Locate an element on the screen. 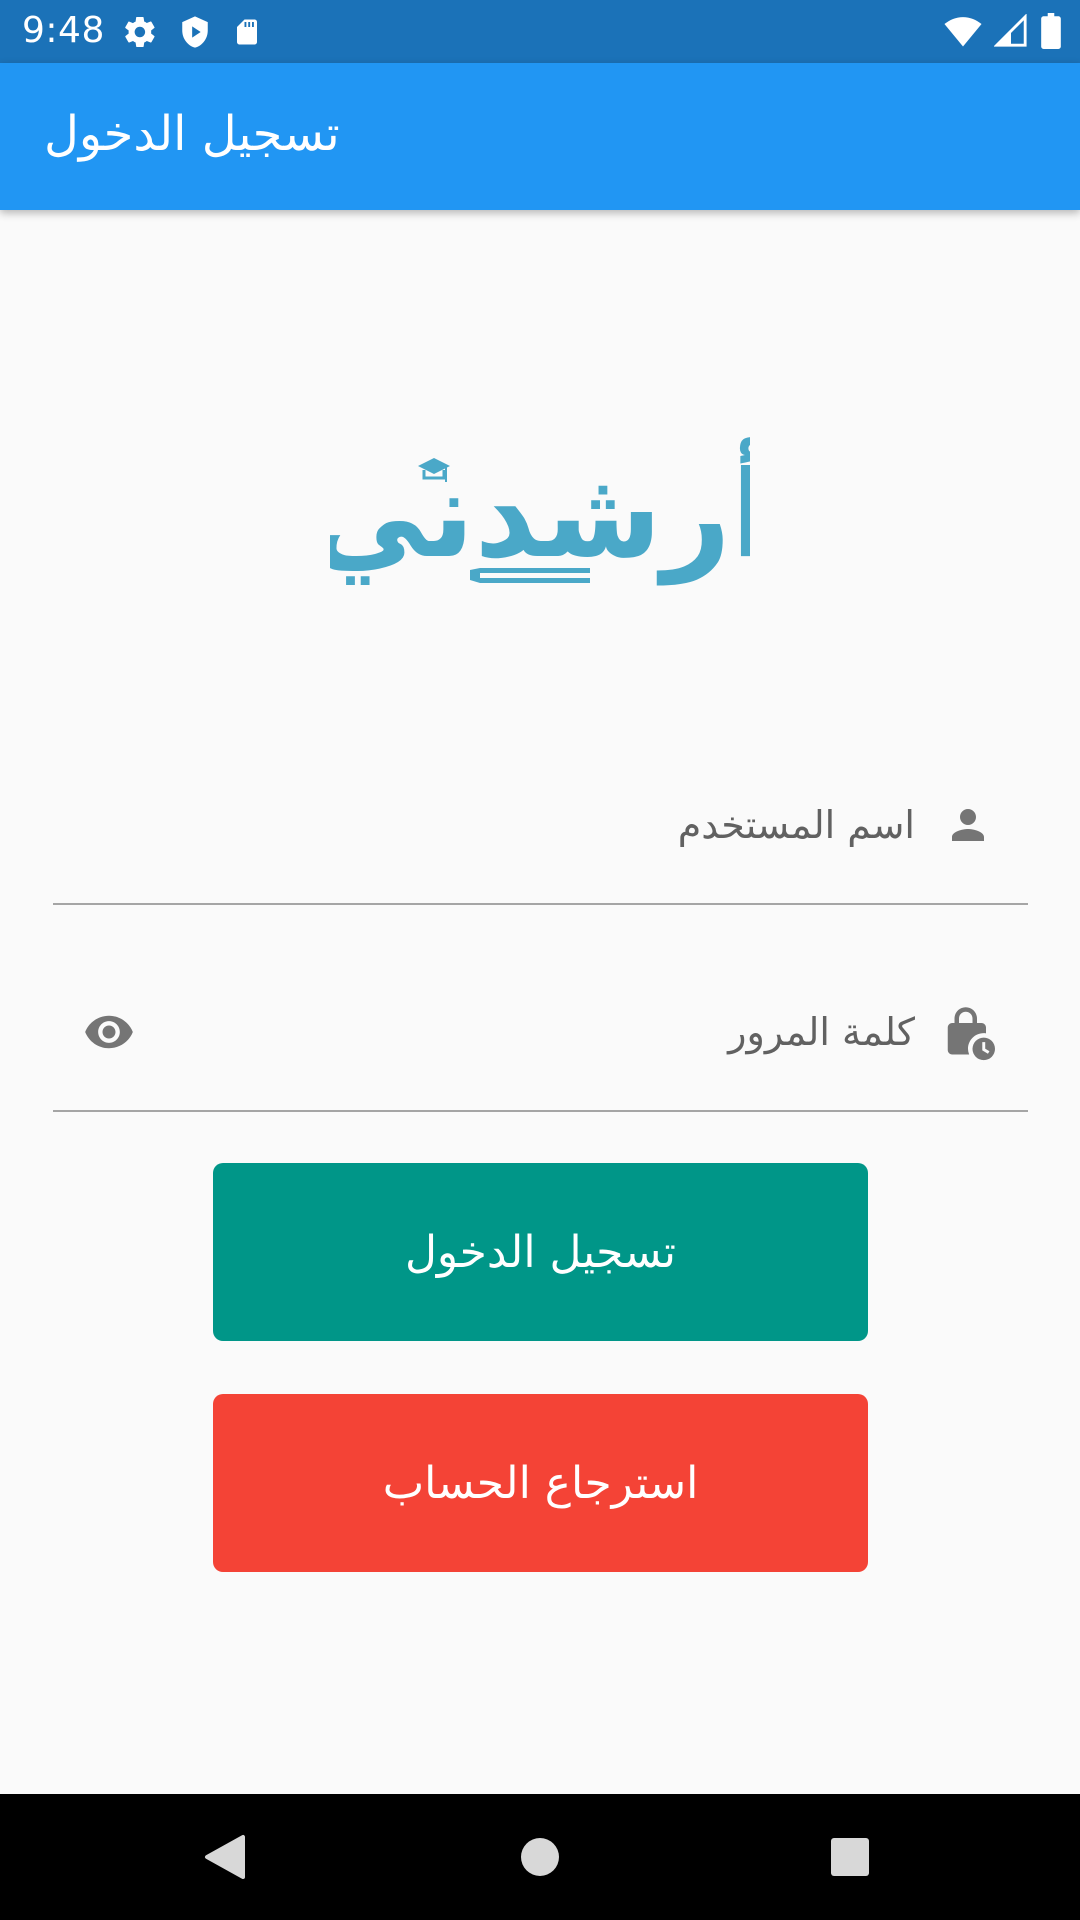  lock-clock-icon is located at coordinates (968, 1032).